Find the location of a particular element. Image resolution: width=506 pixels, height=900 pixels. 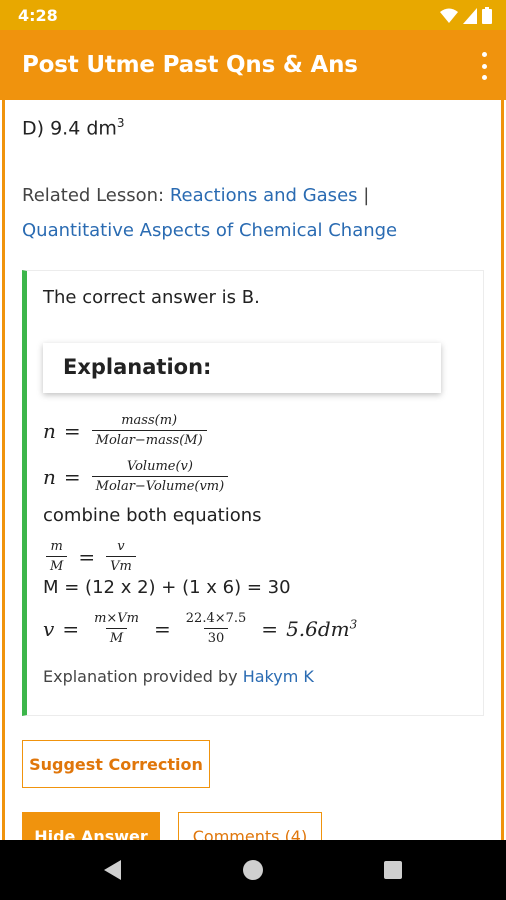

molar-mass-line: M = (12 x 2) + (1 x 6) = 30 is located at coordinates (167, 587).